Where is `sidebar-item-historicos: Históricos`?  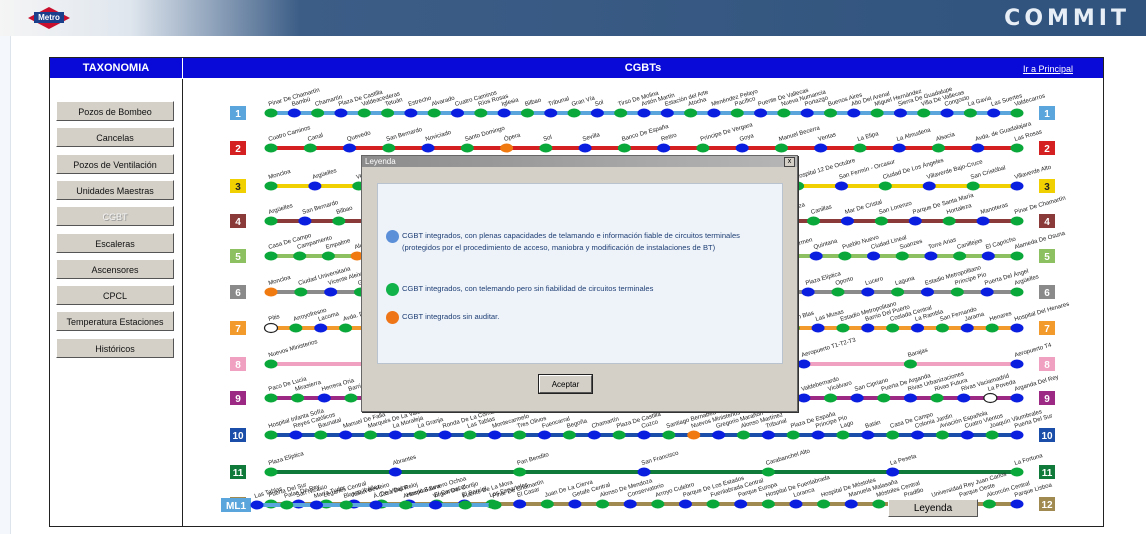
sidebar-item-historicos: Históricos is located at coordinates (115, 347).